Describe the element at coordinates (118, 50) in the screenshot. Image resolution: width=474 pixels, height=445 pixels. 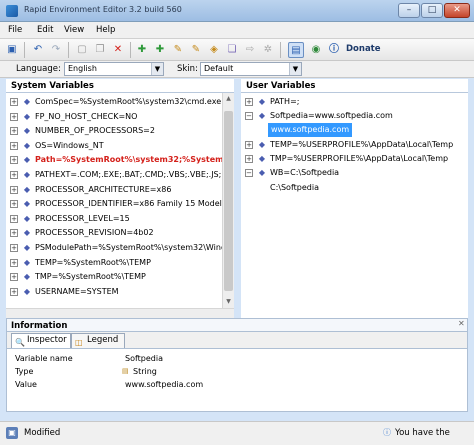
I see `delete-icon: ✕` at that location.